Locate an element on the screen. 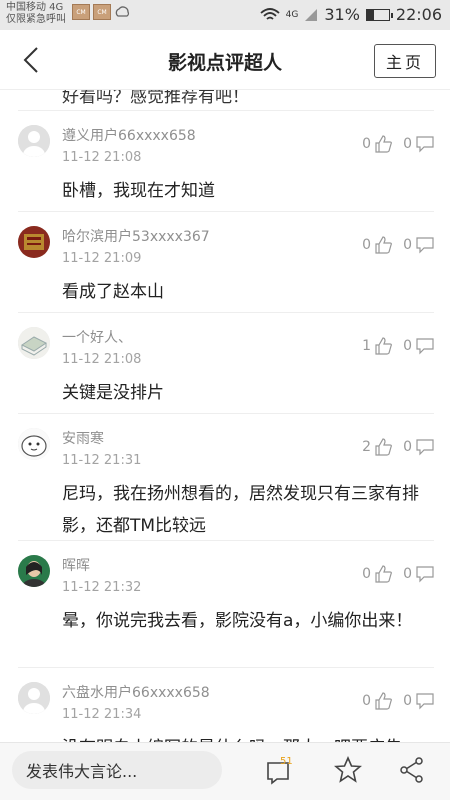 Image resolution: width=450 pixels, height=800 pixels. comment-text: 尼玛，我在扬州想看的，居然发现只有三家有排影，还都TM比较远 is located at coordinates (240, 510).